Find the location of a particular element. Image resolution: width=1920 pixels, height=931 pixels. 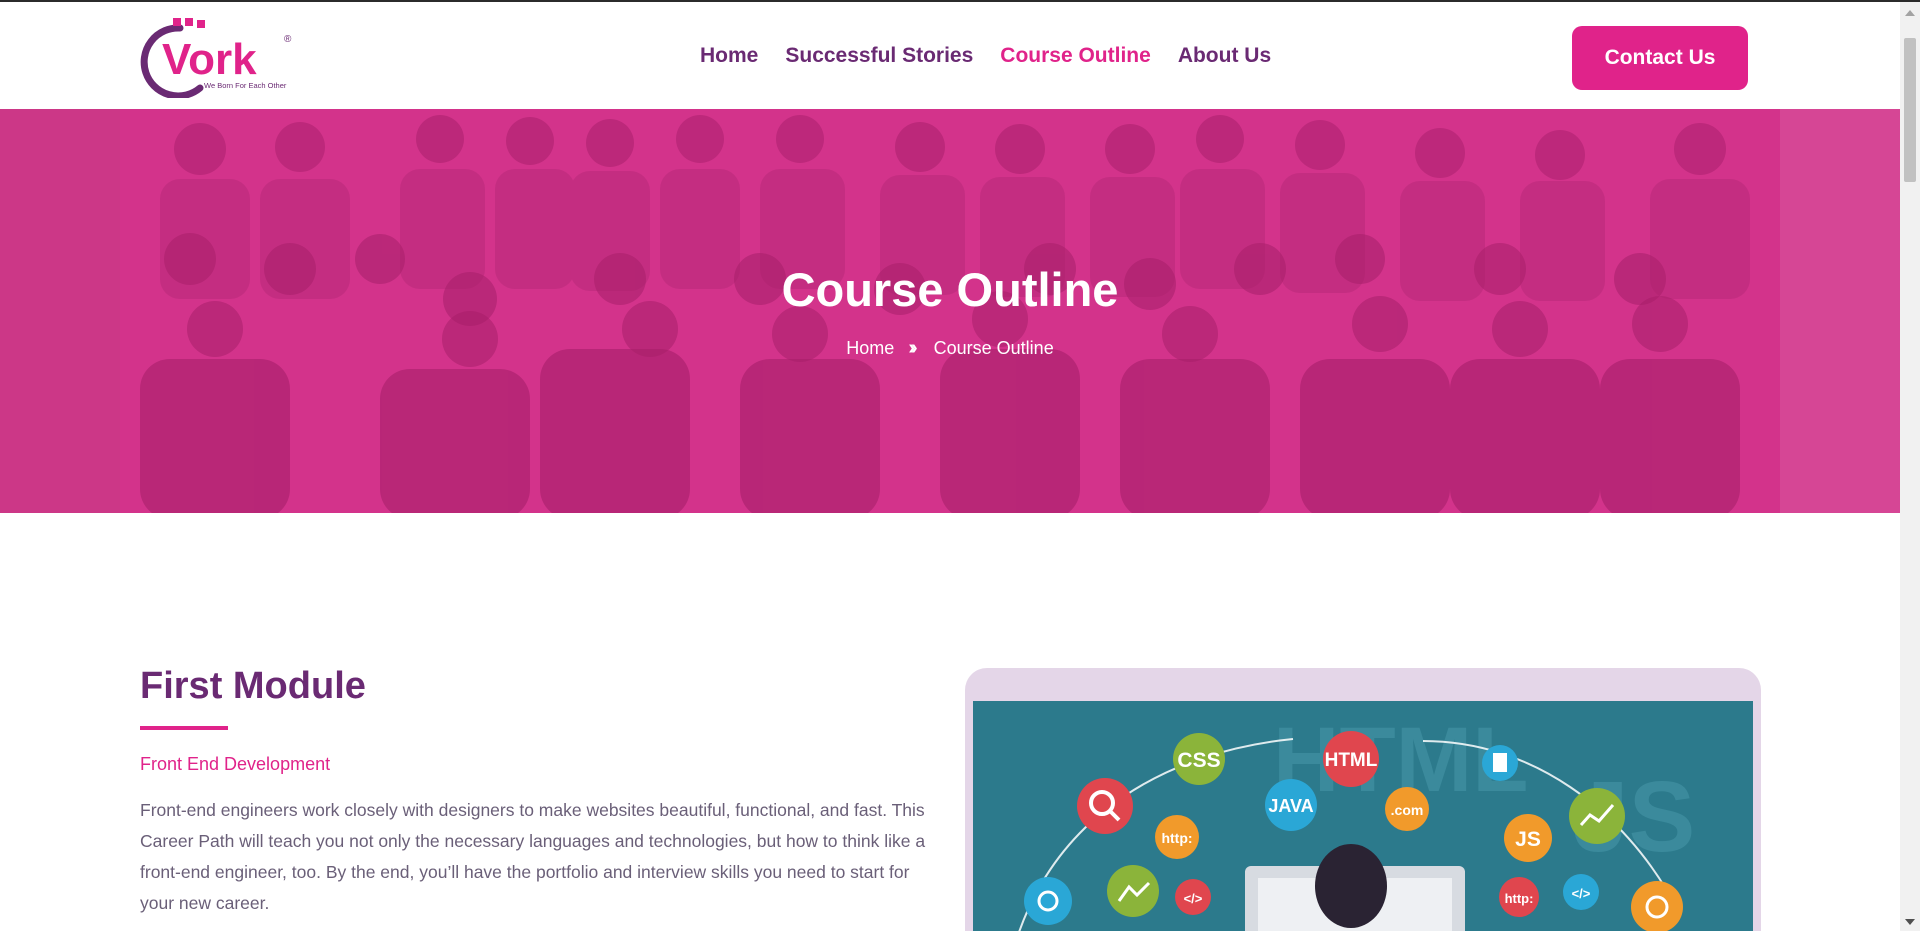

module-title: First Module is located at coordinates (253, 686).